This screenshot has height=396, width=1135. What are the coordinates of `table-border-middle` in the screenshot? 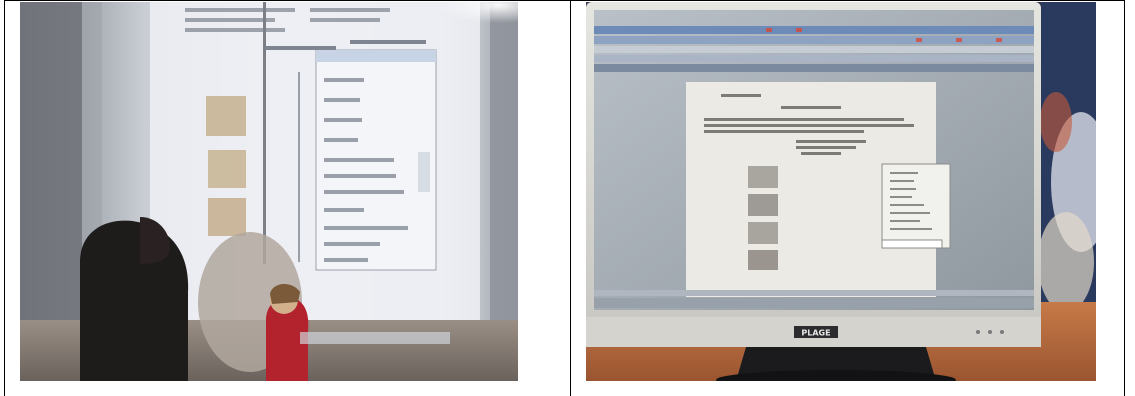 It's located at (570, 198).